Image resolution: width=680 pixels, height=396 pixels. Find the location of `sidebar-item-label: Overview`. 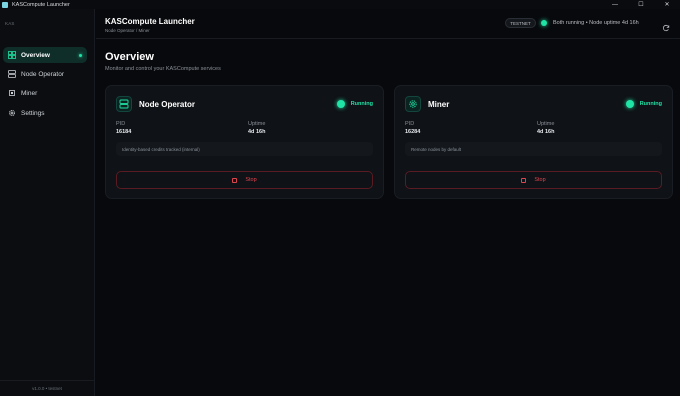

sidebar-item-label: Overview is located at coordinates (35, 55).